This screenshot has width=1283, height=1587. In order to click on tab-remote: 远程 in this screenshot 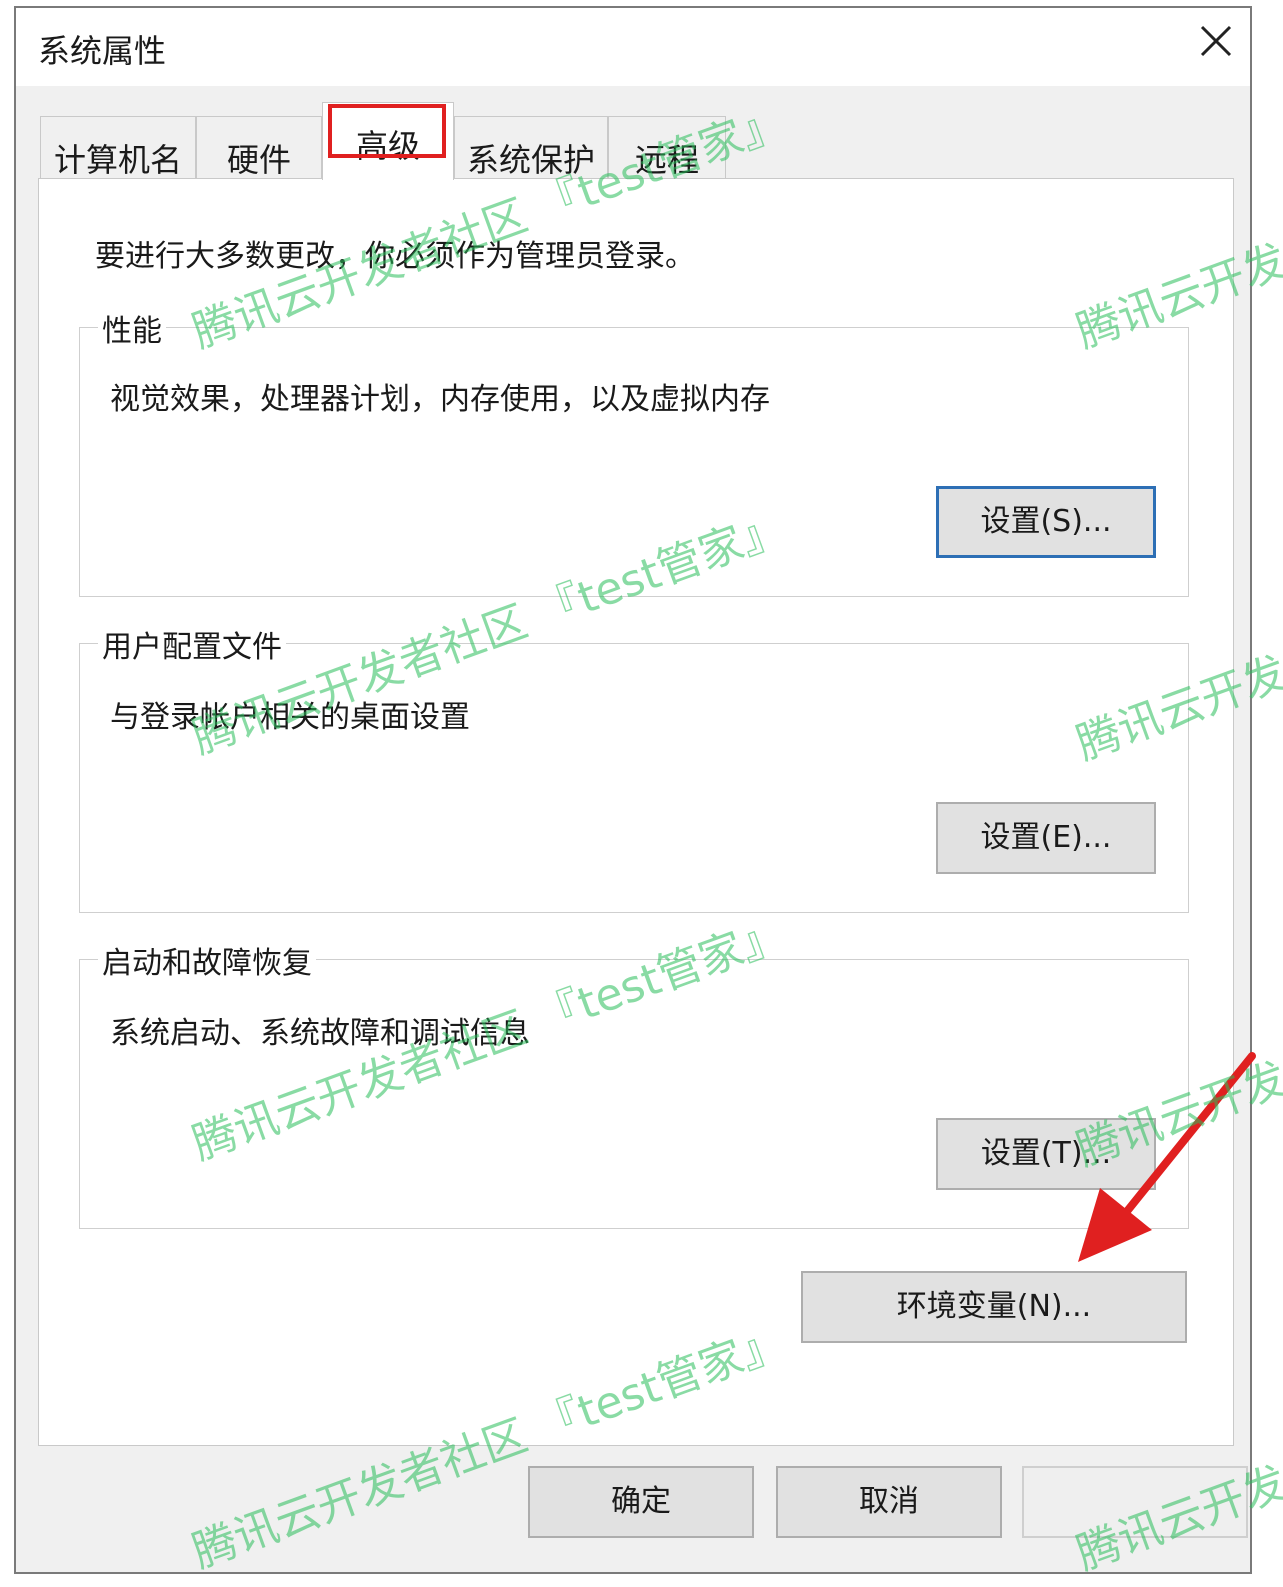, I will do `click(667, 147)`.